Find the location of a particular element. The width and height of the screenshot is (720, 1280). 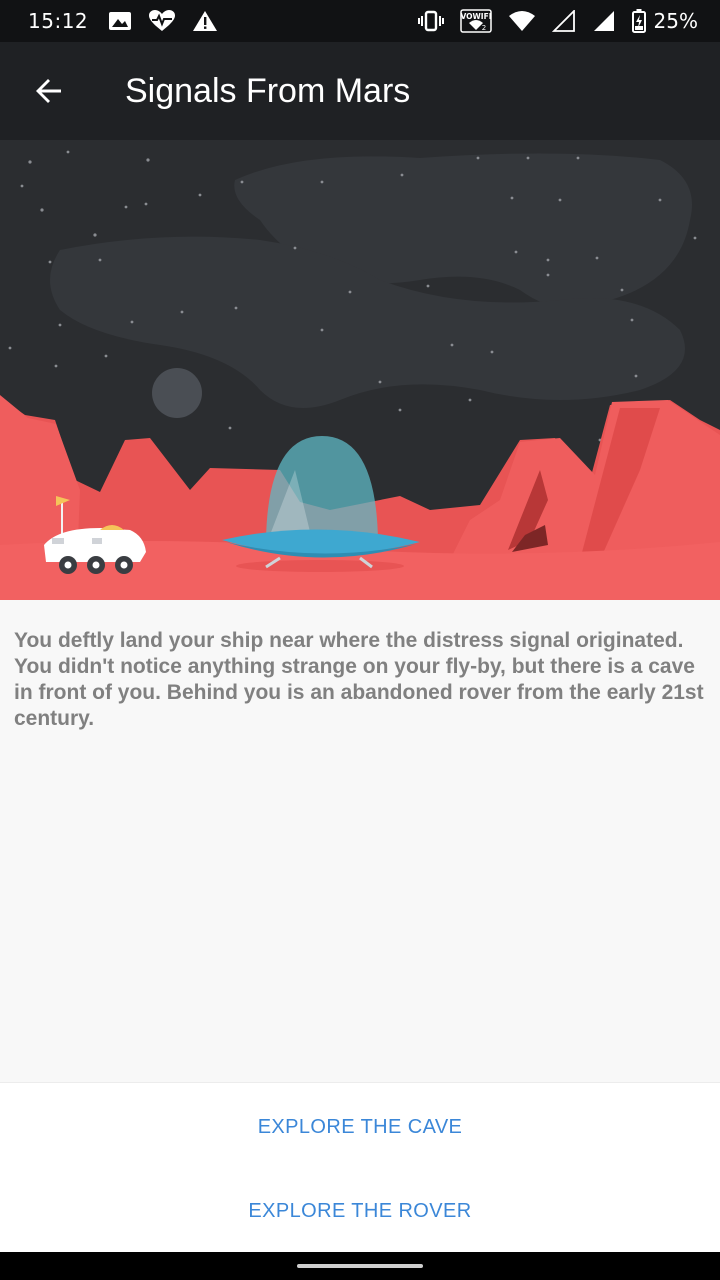

arrow-back-icon is located at coordinates (48, 91).